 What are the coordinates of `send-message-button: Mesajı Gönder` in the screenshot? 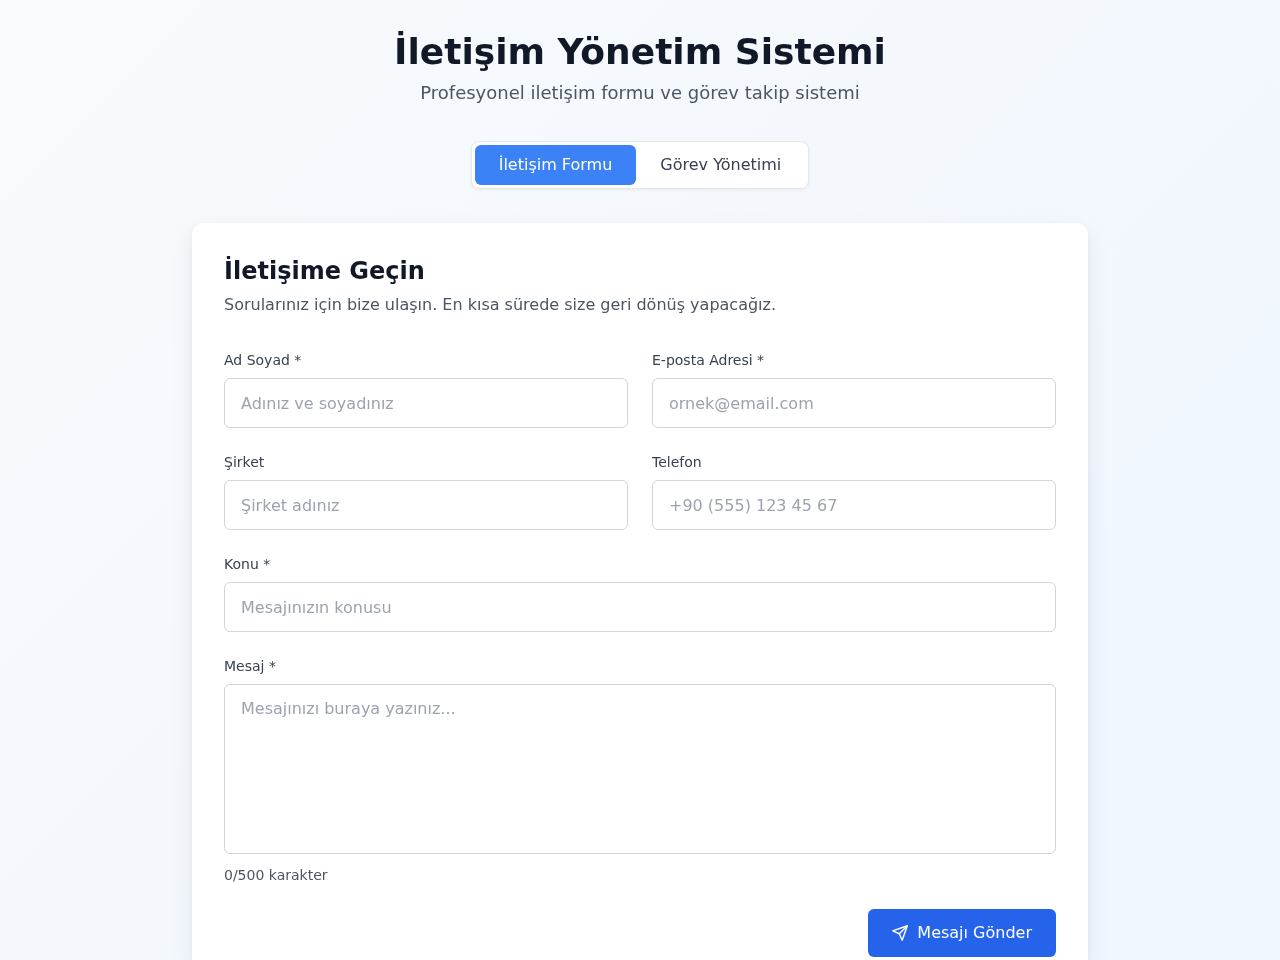 It's located at (962, 933).